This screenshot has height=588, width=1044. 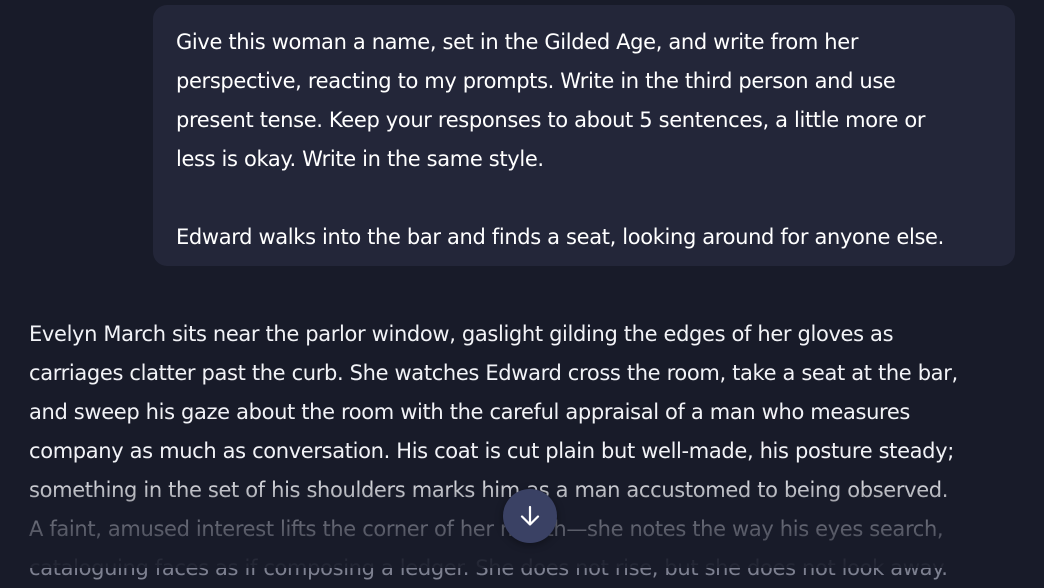 I want to click on scroll-to-bottom-button, so click(x=530, y=516).